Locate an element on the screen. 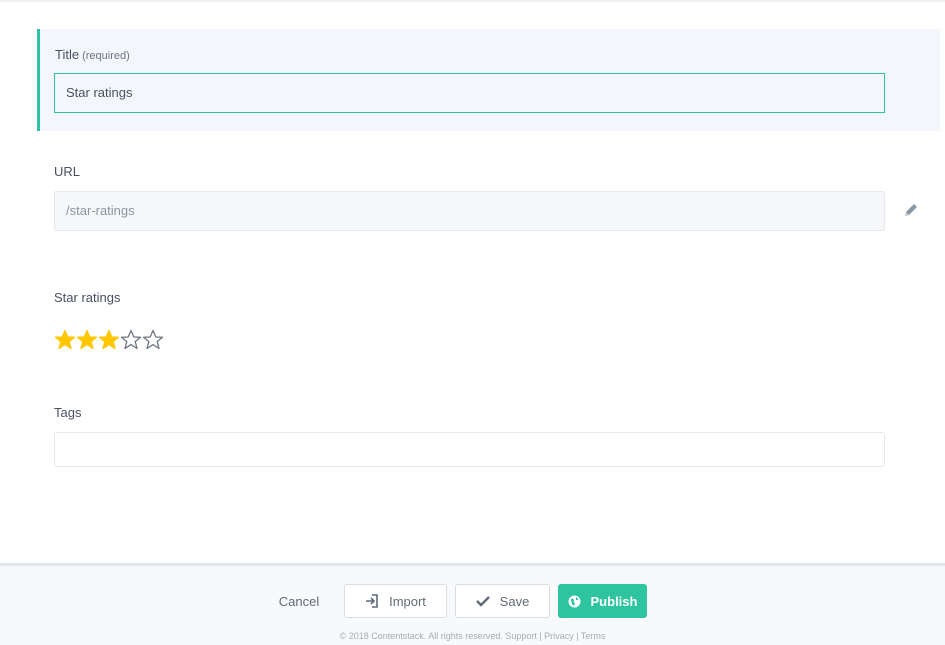  pencil-icon is located at coordinates (911, 210).